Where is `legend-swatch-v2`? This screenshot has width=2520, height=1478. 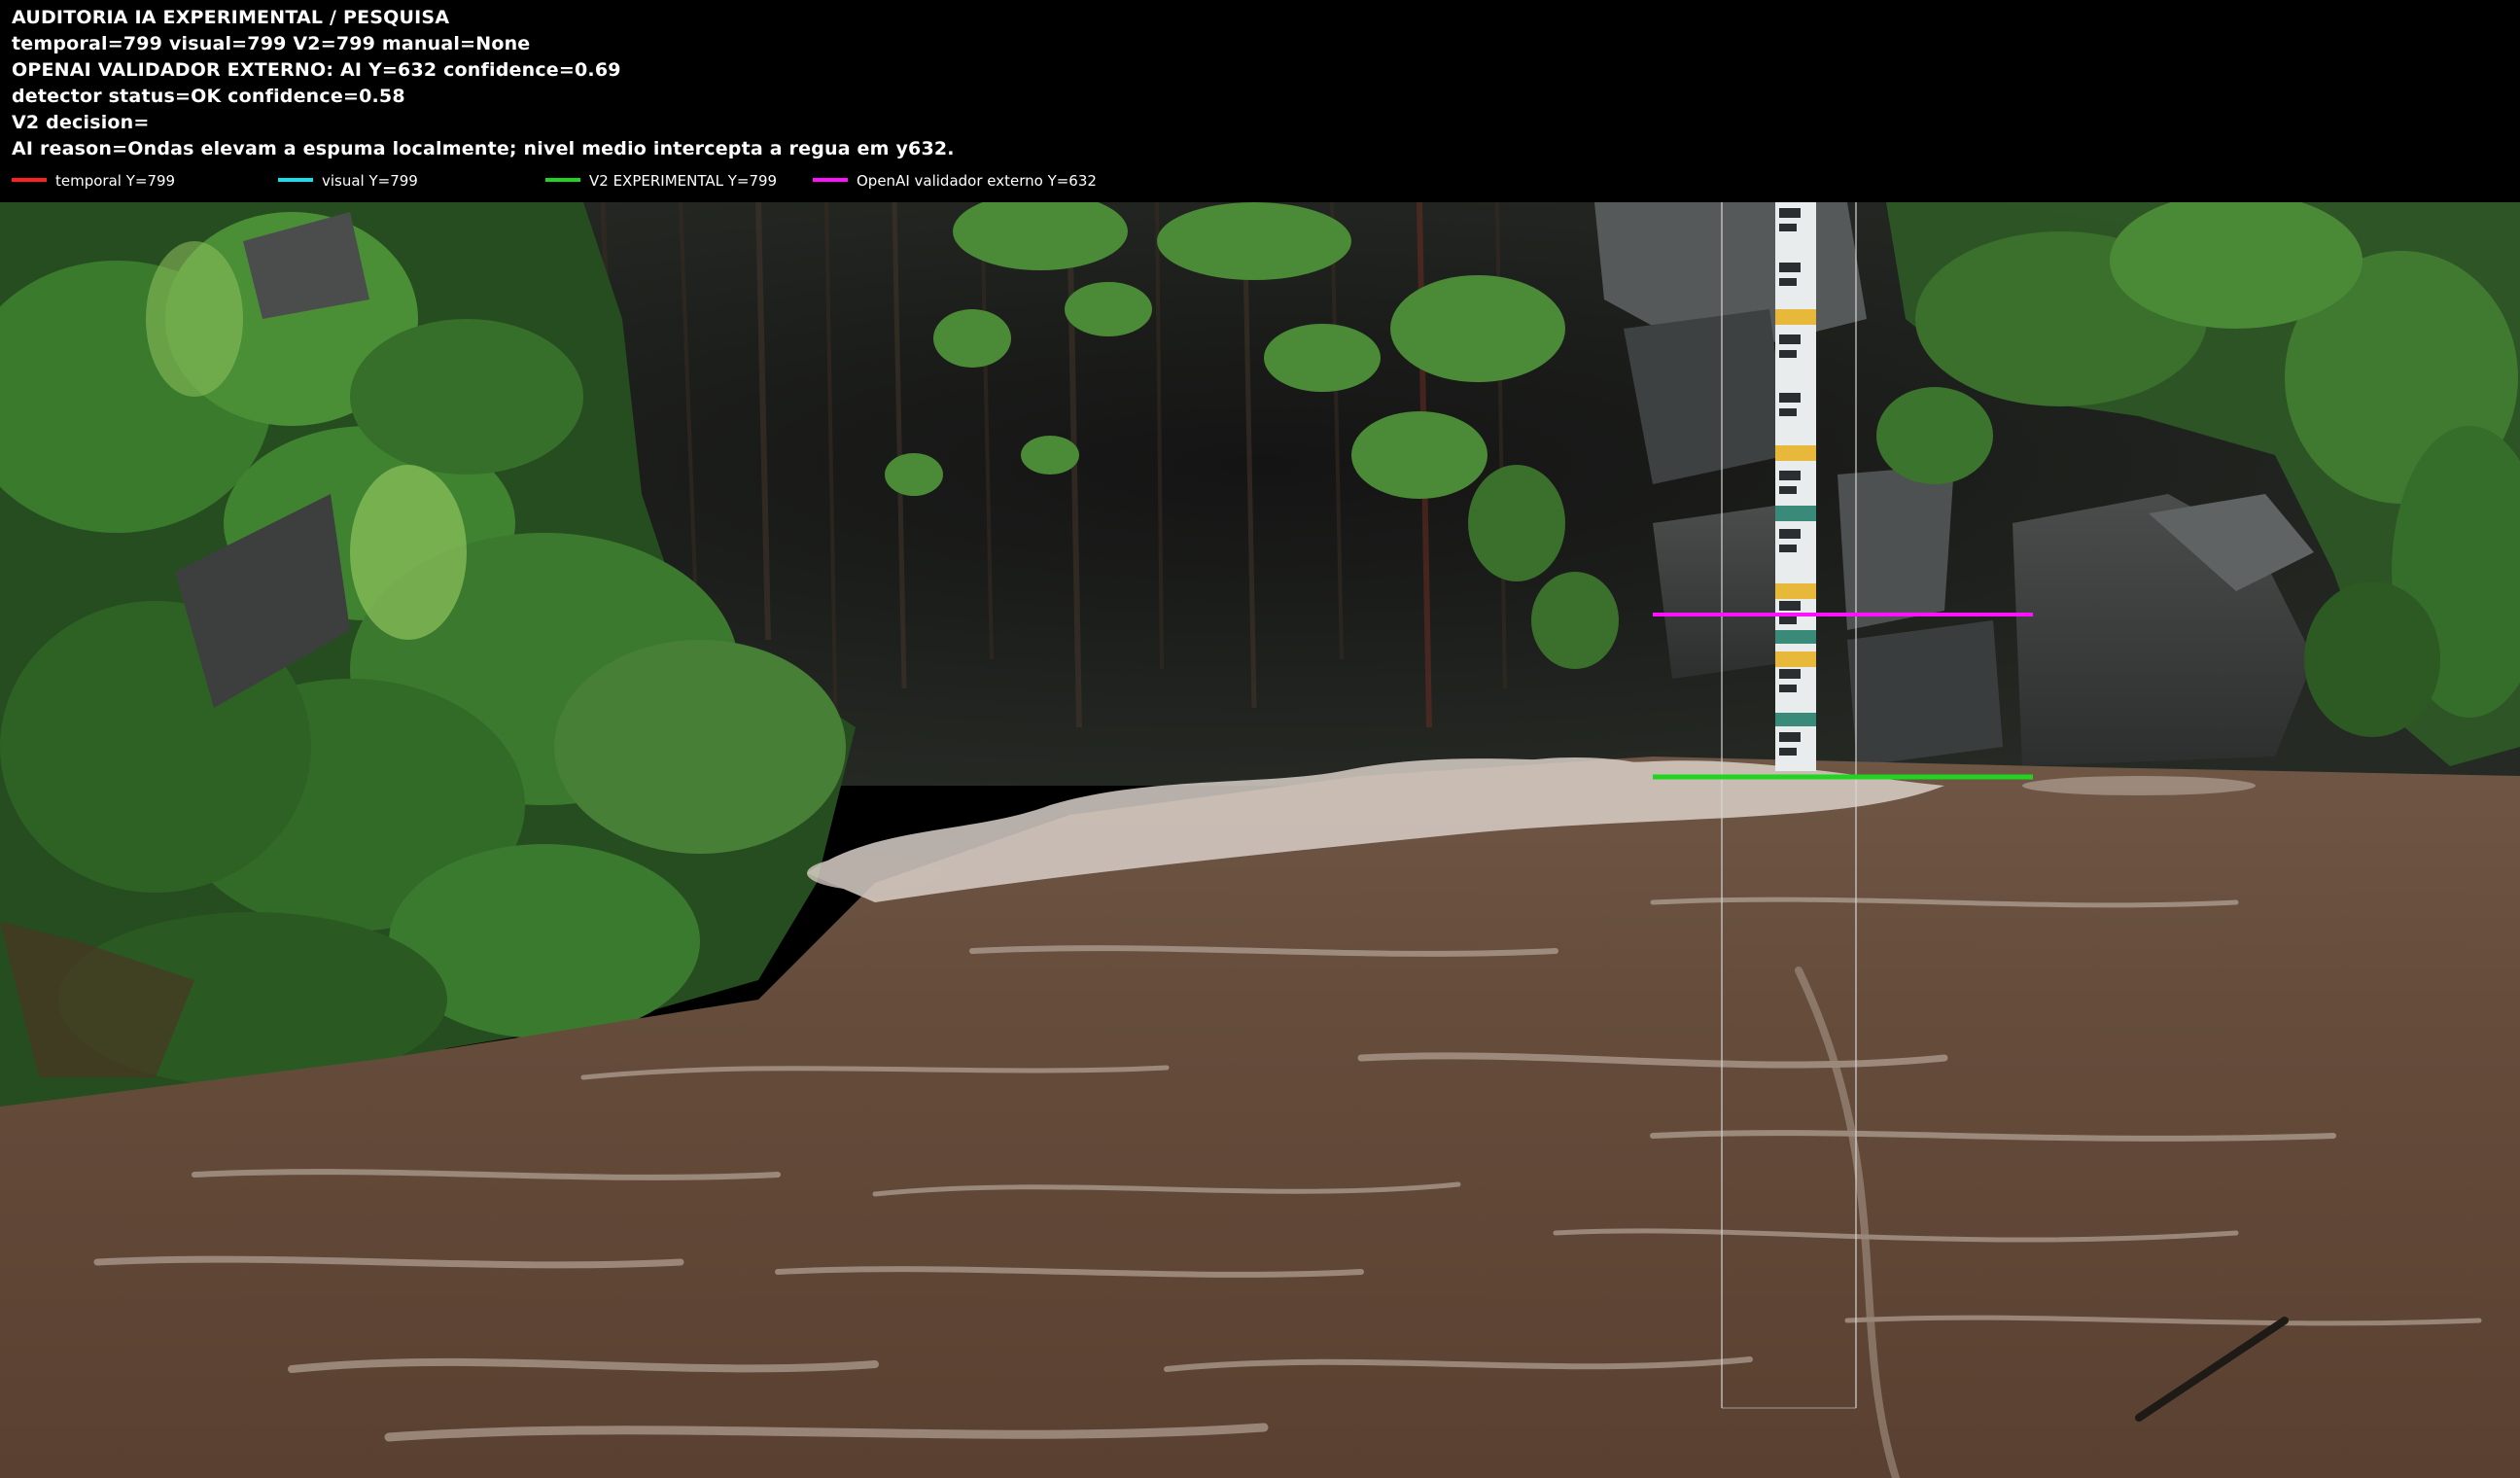 legend-swatch-v2 is located at coordinates (562, 179).